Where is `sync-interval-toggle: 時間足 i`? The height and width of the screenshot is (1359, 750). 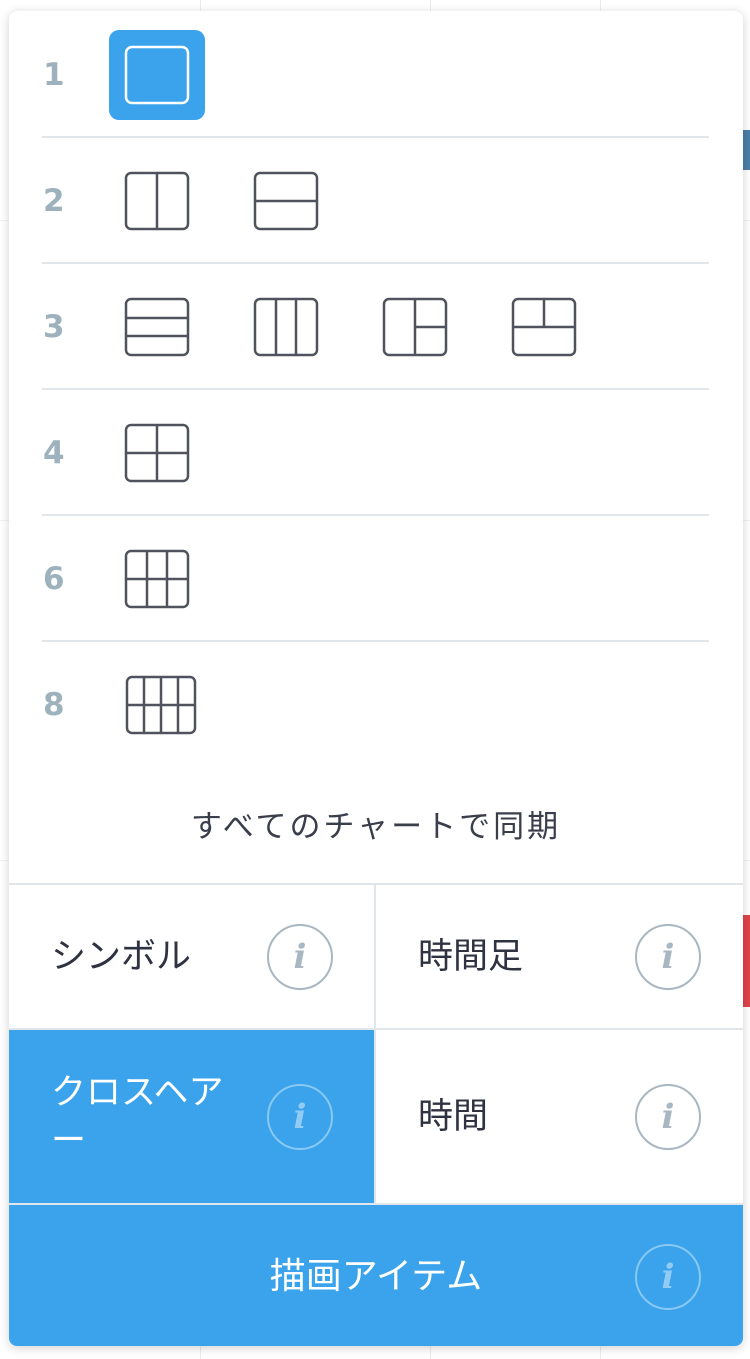 sync-interval-toggle: 時間足 i is located at coordinates (559, 956).